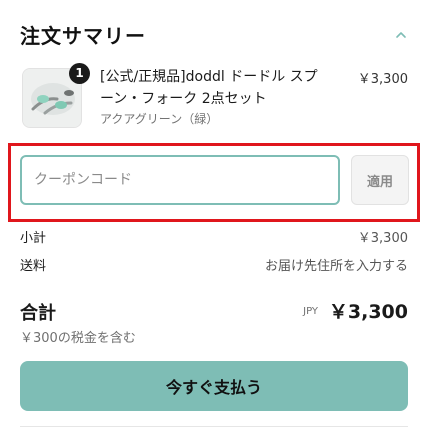 The height and width of the screenshot is (435, 426). What do you see at coordinates (33, 266) in the screenshot?
I see `shipping-label: 送料` at bounding box center [33, 266].